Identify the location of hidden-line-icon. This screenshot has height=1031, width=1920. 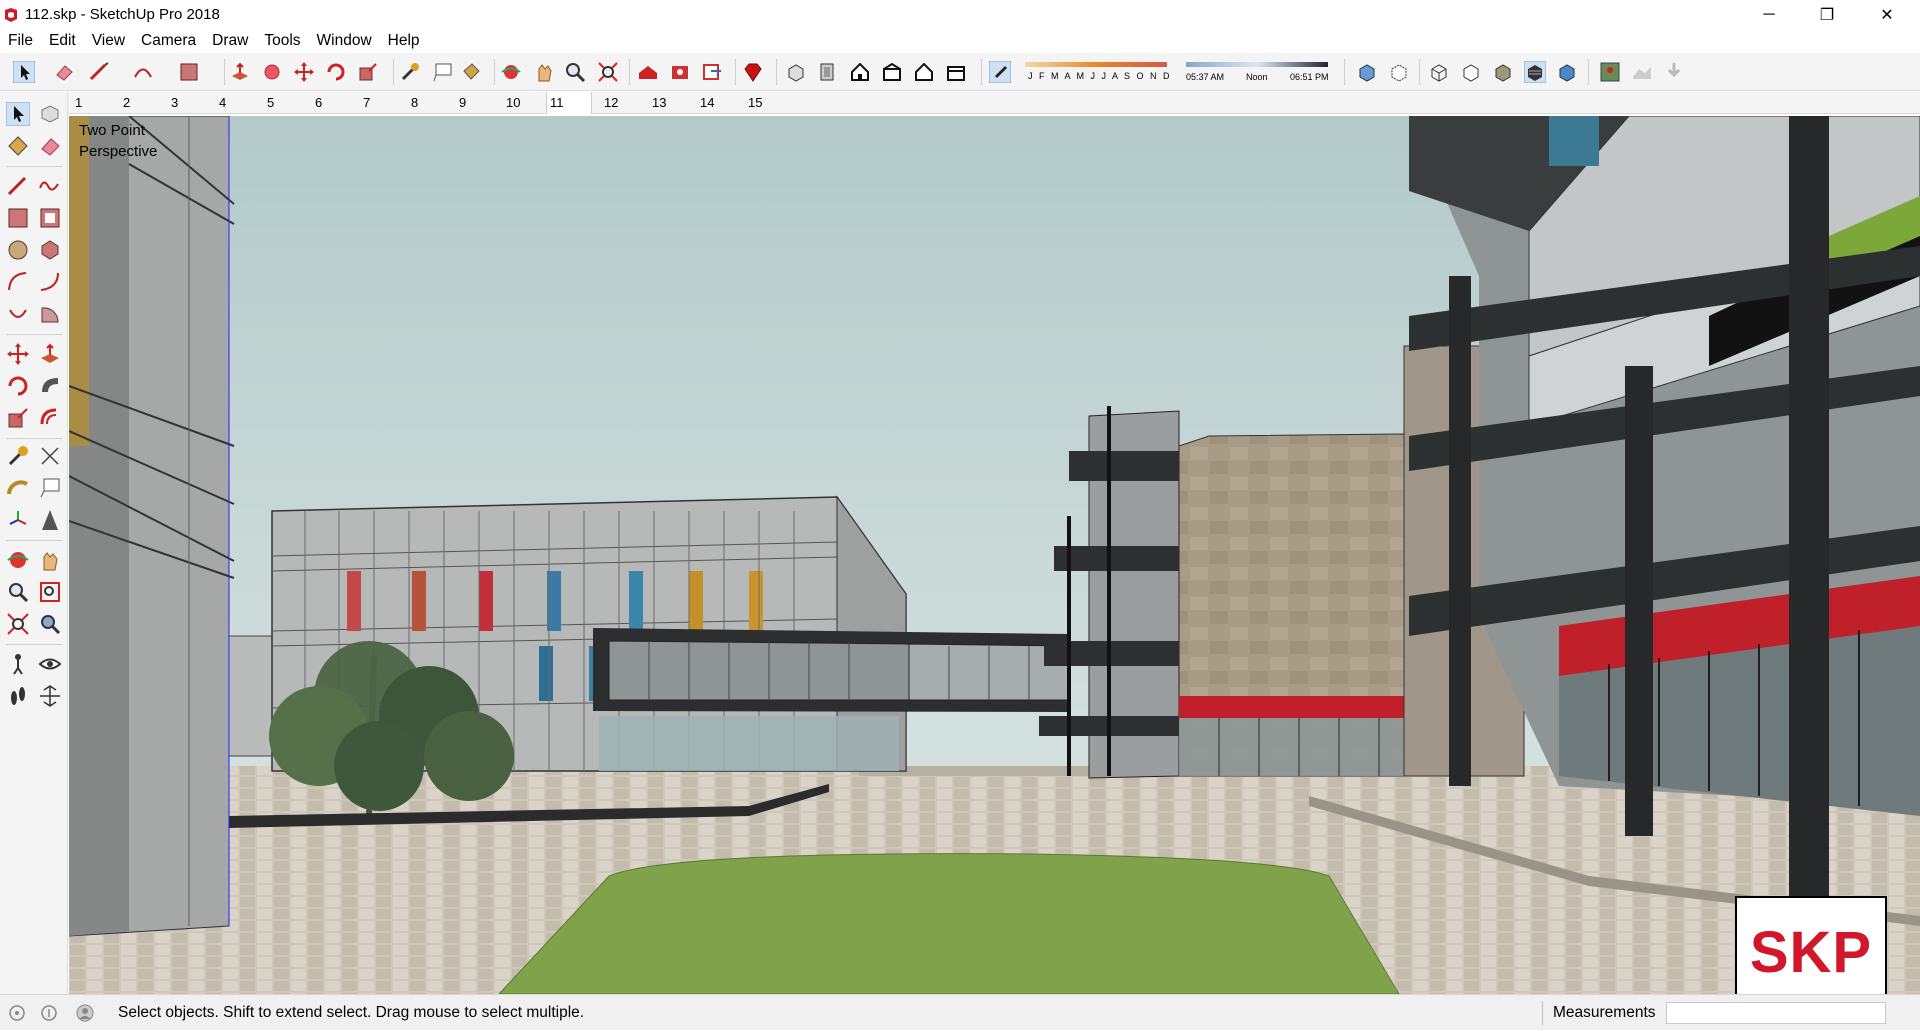
(1471, 72).